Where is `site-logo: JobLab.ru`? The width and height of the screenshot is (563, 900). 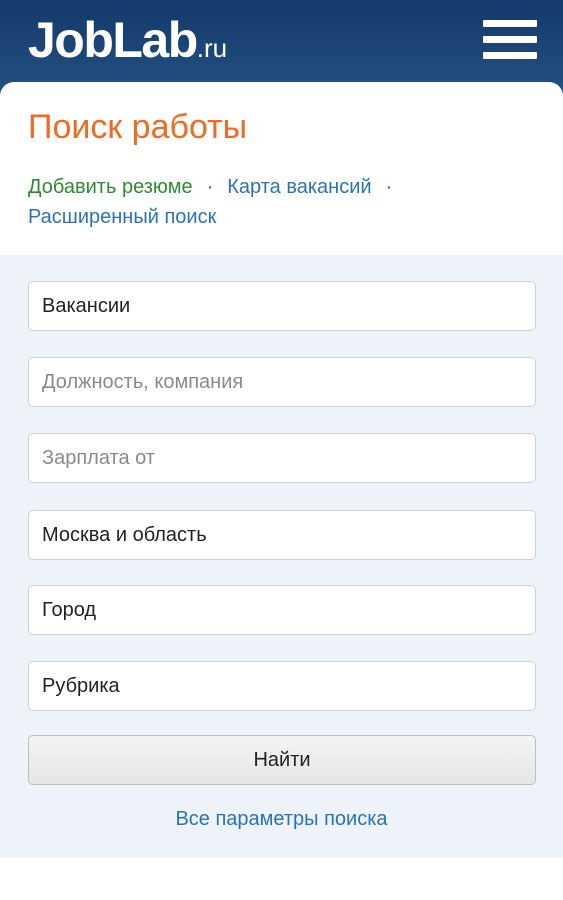 site-logo: JobLab.ru is located at coordinates (127, 44).